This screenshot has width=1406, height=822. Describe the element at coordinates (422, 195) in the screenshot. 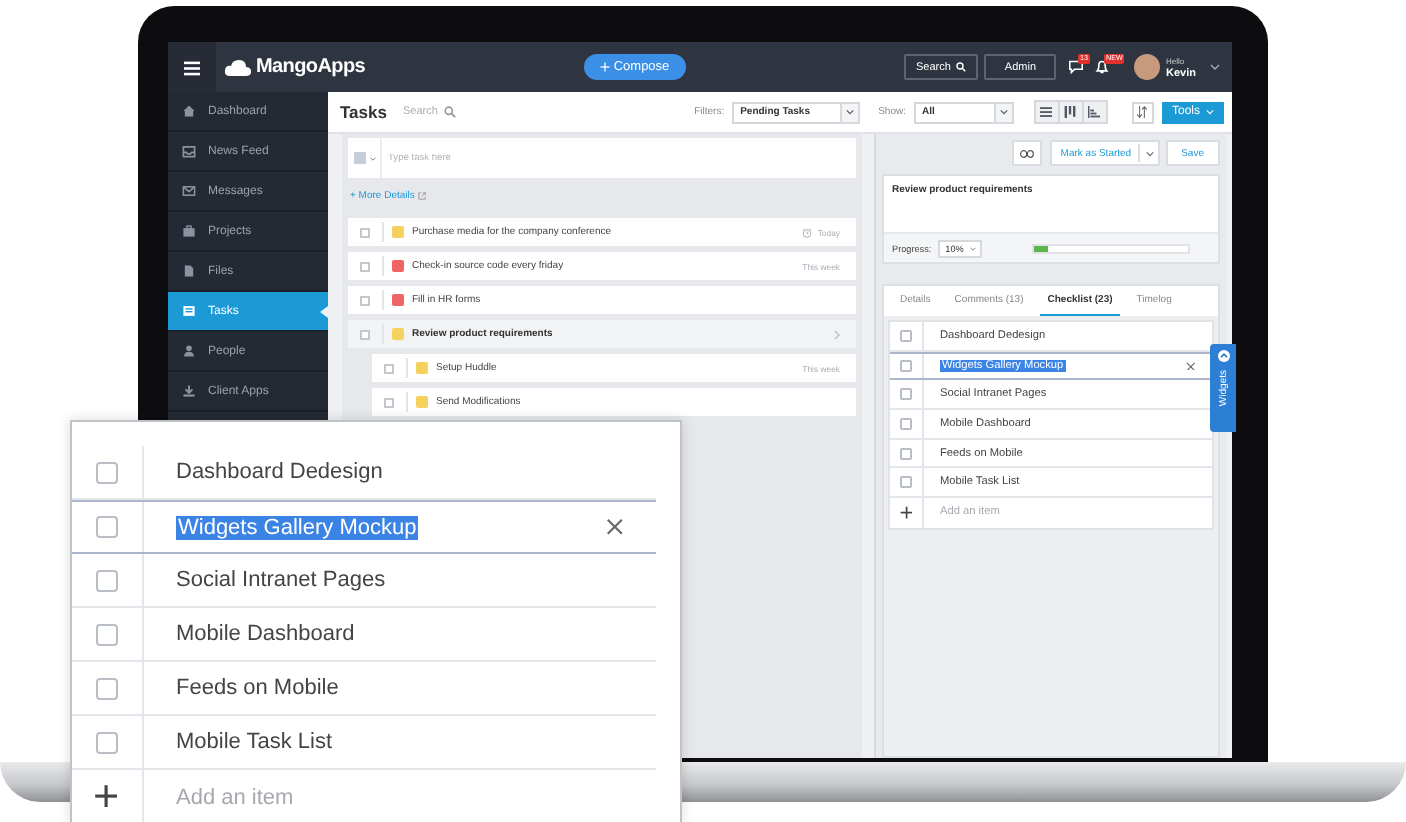

I see `external-link-icon` at that location.